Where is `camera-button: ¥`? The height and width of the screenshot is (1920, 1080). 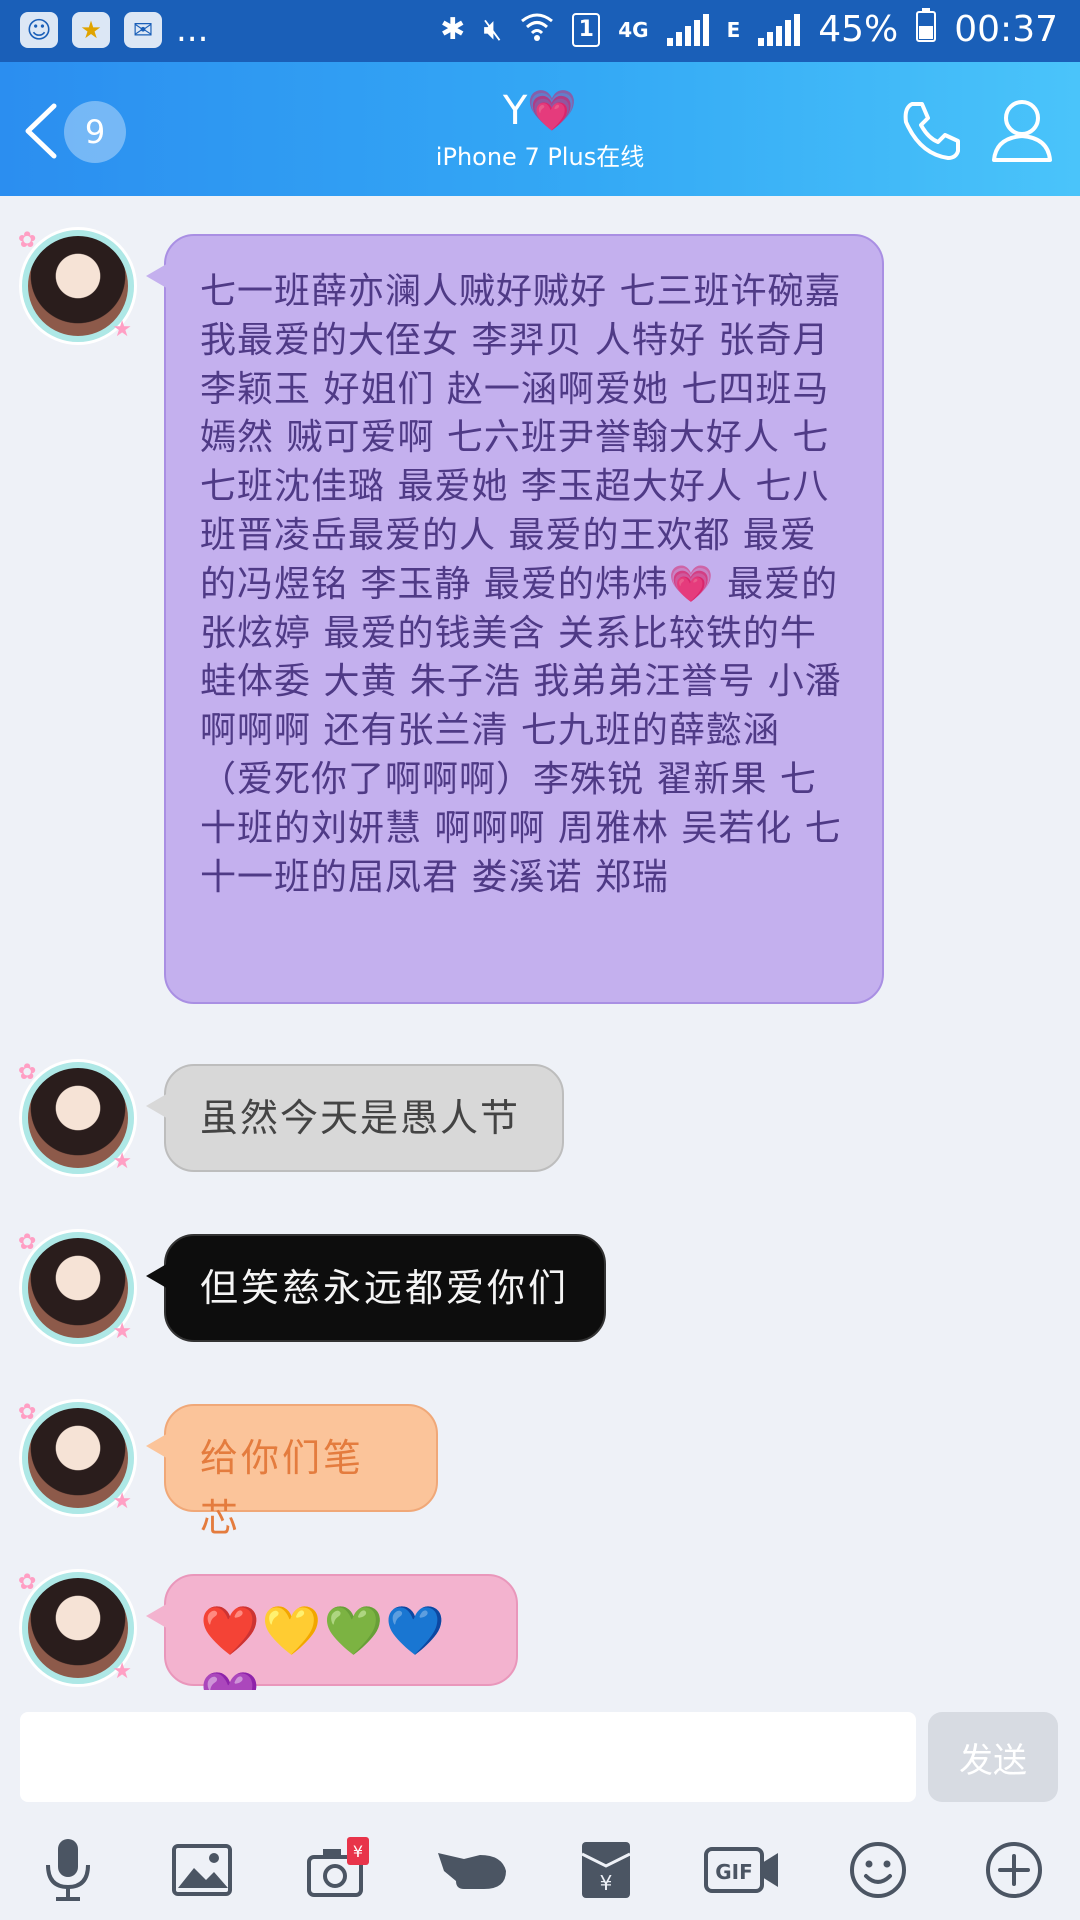
camera-button: ¥ is located at coordinates (338, 1870).